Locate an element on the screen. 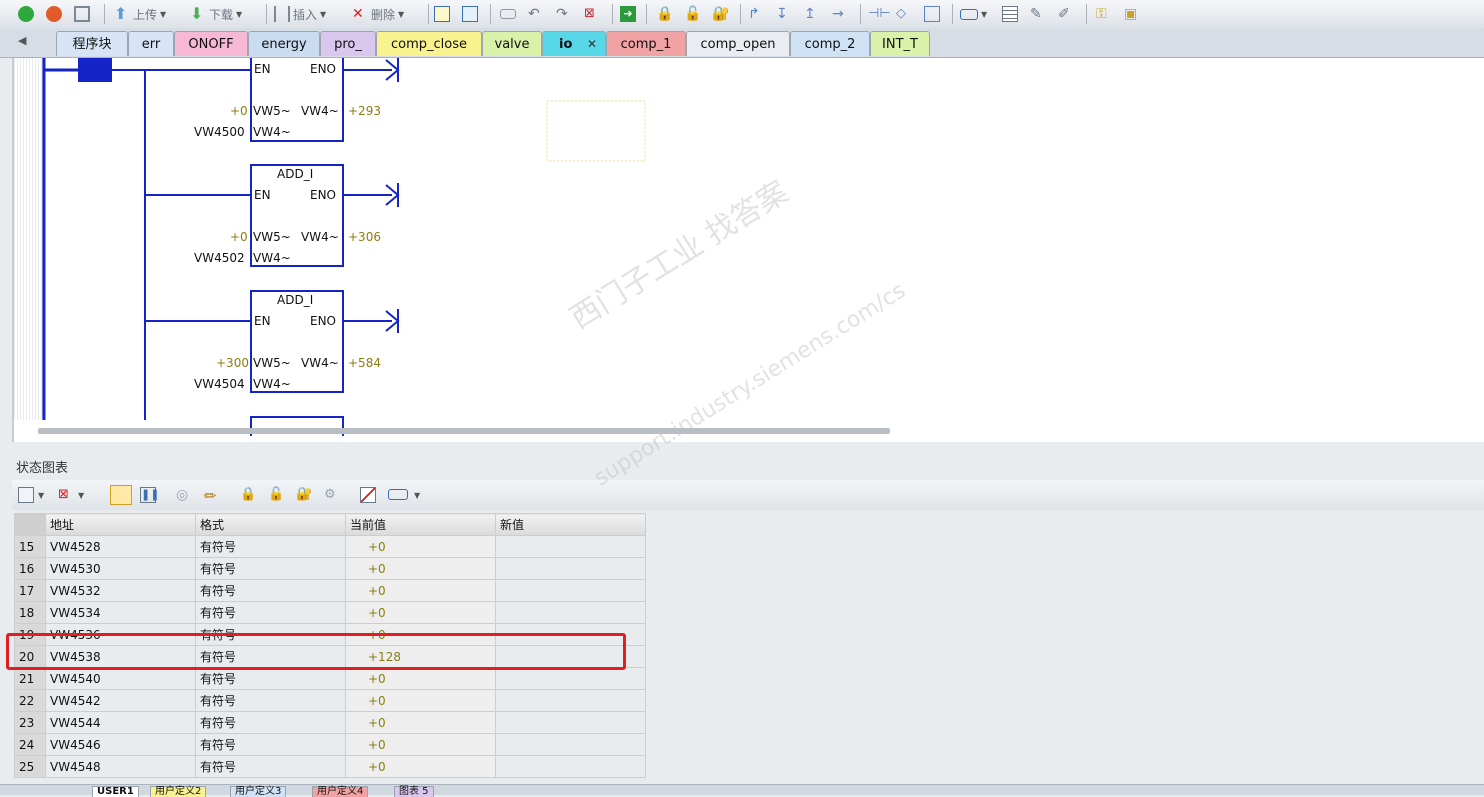 The image size is (1484, 797). tab-label: INT_T is located at coordinates (900, 44).